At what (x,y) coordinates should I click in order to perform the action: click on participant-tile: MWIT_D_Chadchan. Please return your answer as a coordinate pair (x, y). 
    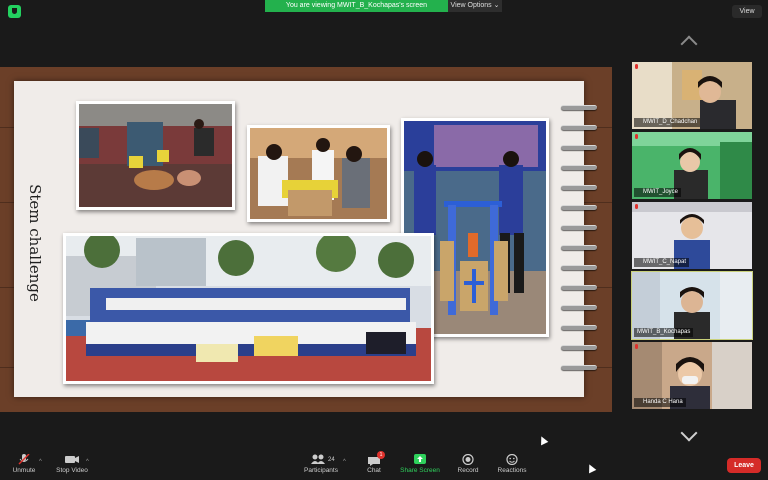
    Looking at the image, I should click on (692, 95).